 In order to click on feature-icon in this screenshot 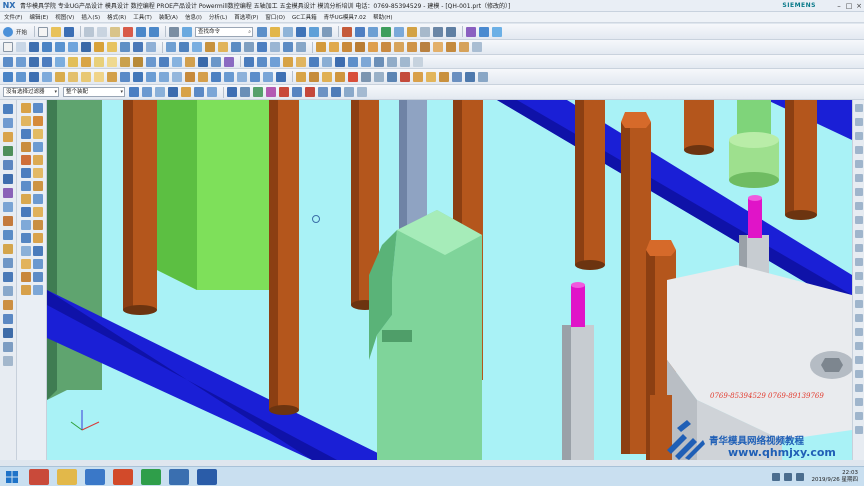, I will do `click(471, 31)`.